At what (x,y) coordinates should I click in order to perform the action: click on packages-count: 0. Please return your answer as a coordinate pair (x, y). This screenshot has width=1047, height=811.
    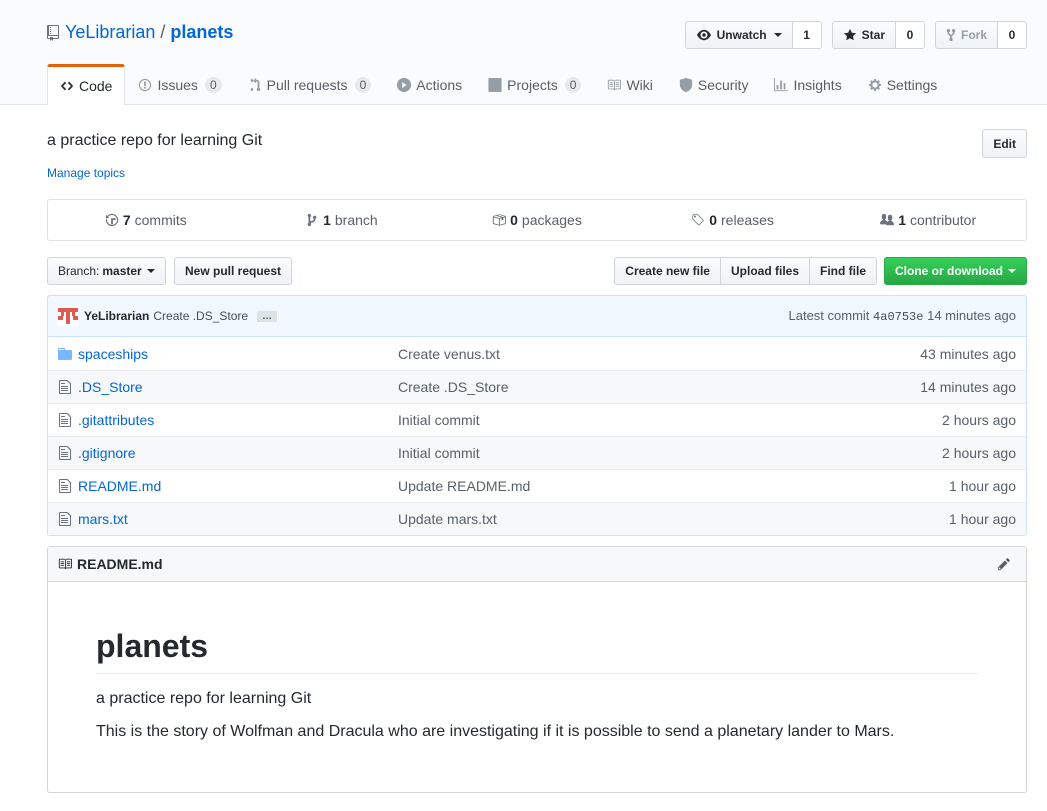
    Looking at the image, I should click on (514, 220).